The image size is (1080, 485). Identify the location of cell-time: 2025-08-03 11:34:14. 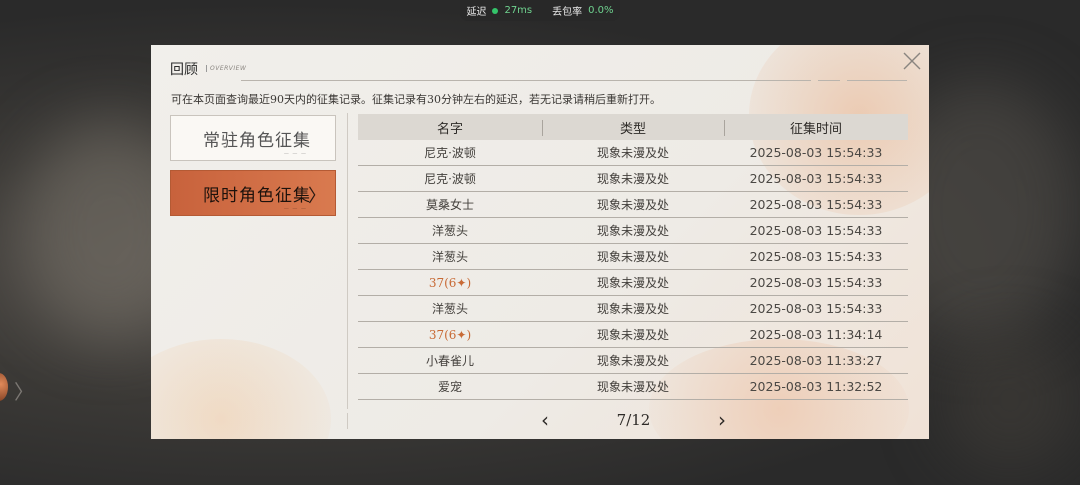
(816, 334).